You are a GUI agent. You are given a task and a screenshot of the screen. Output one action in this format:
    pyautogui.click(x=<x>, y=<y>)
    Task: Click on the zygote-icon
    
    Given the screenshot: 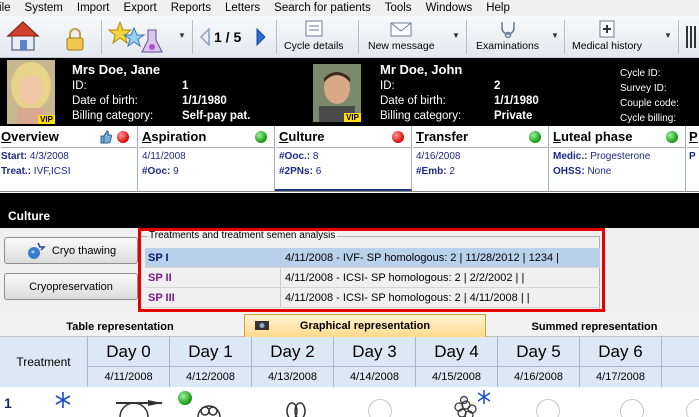 What is the action you would take?
    pyautogui.click(x=209, y=407)
    